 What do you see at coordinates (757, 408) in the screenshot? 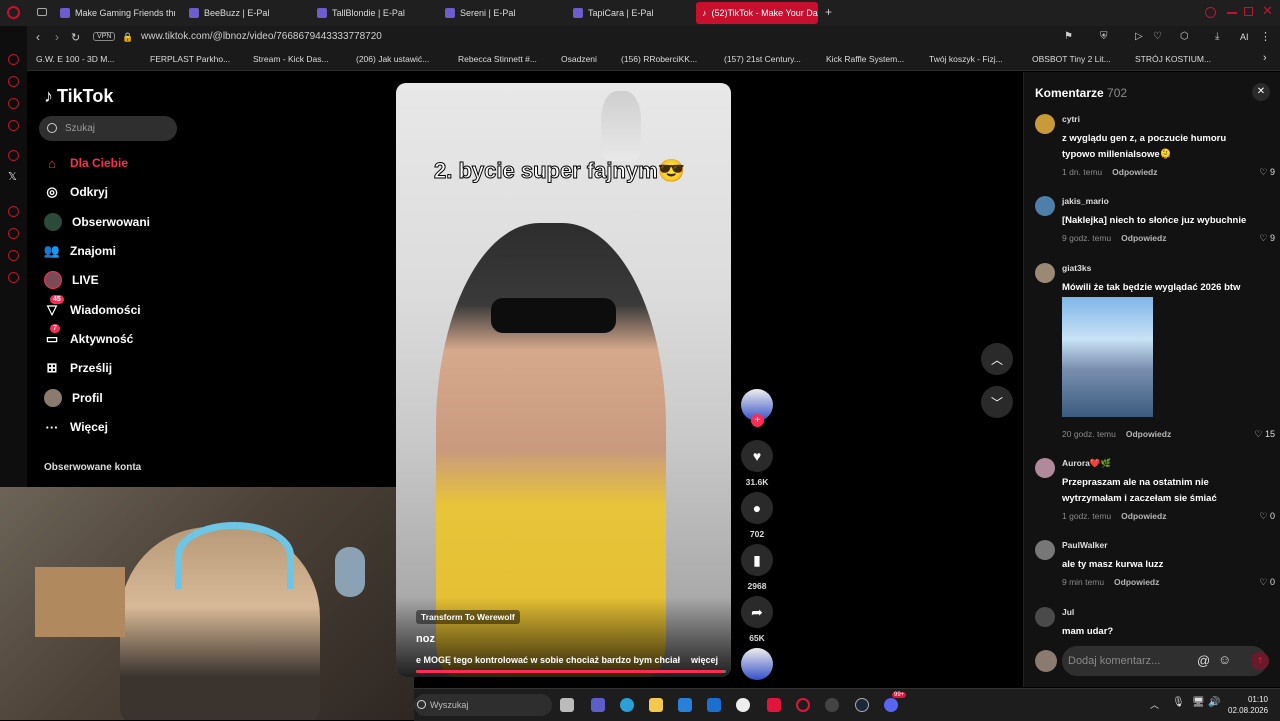
I see `author-avatar-button: +` at bounding box center [757, 408].